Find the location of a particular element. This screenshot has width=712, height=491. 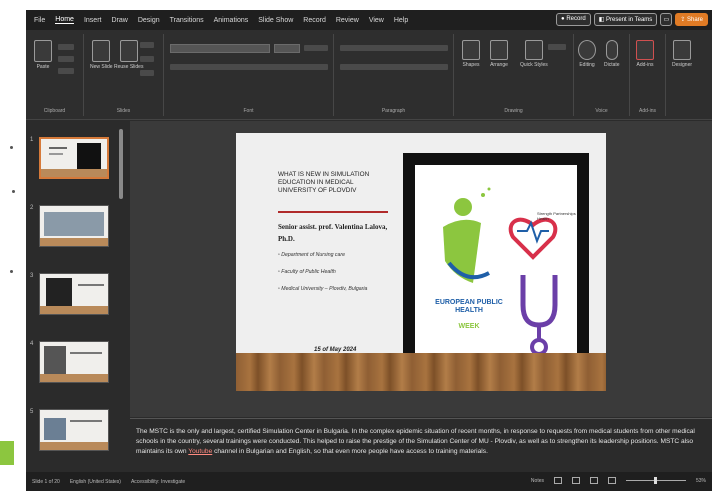

slide-thumbnail-panel: 1 2 3 4 5 is located at coordinates (76, 300).